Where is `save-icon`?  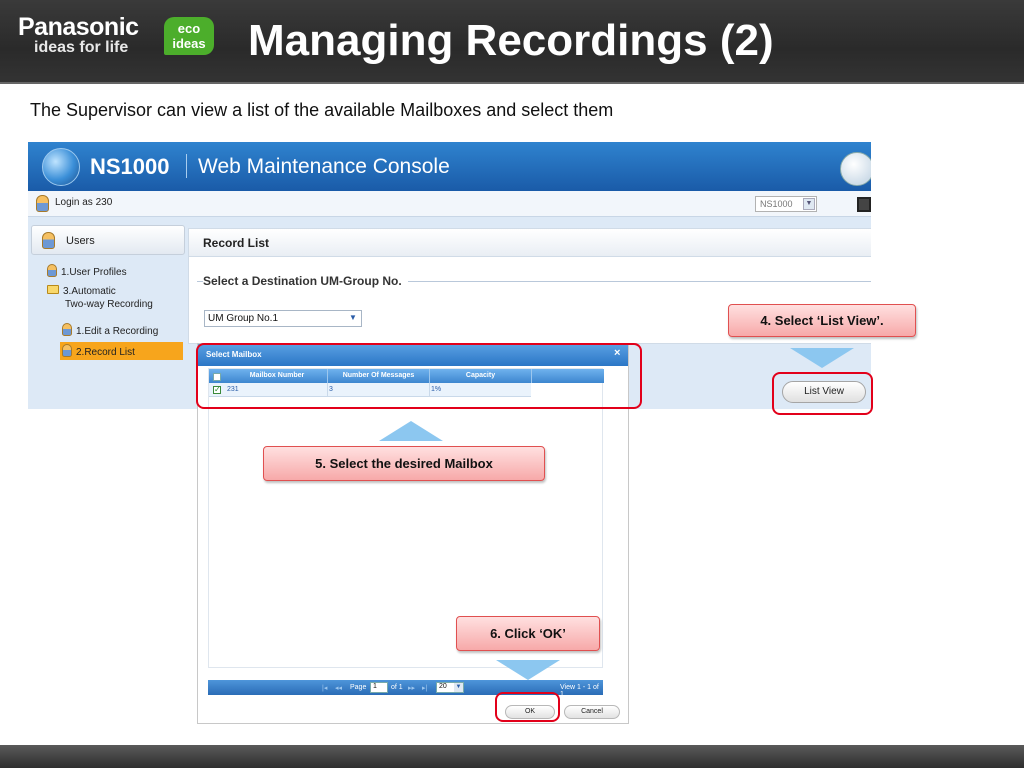
save-icon is located at coordinates (864, 204).